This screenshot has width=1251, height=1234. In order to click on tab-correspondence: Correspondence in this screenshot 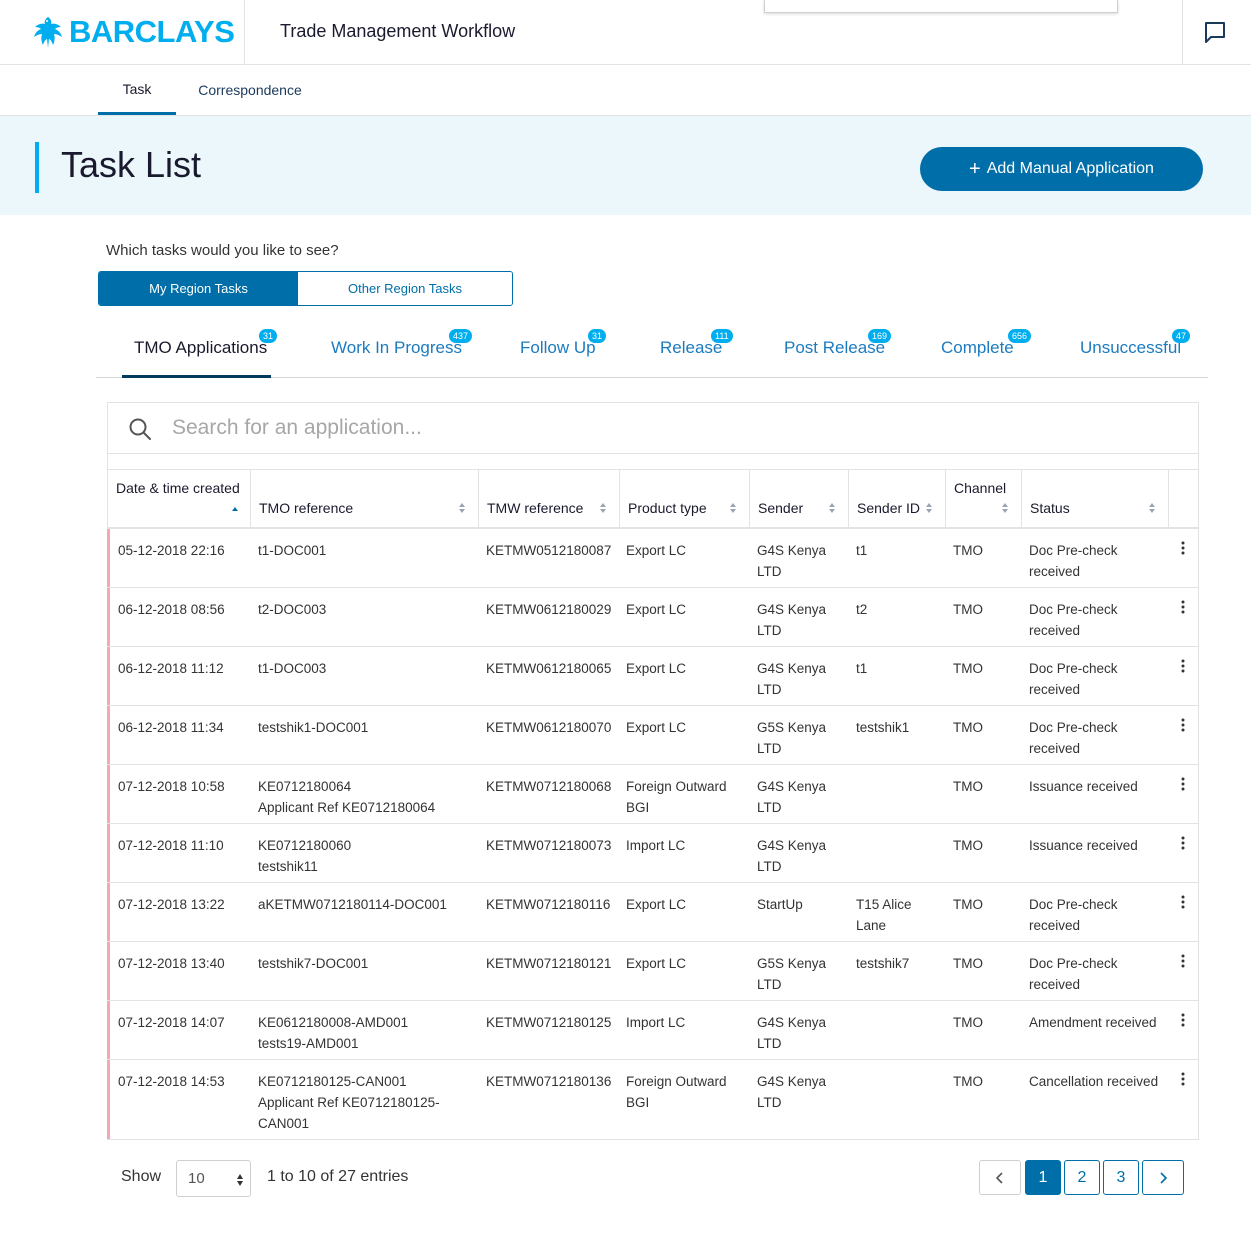, I will do `click(250, 90)`.